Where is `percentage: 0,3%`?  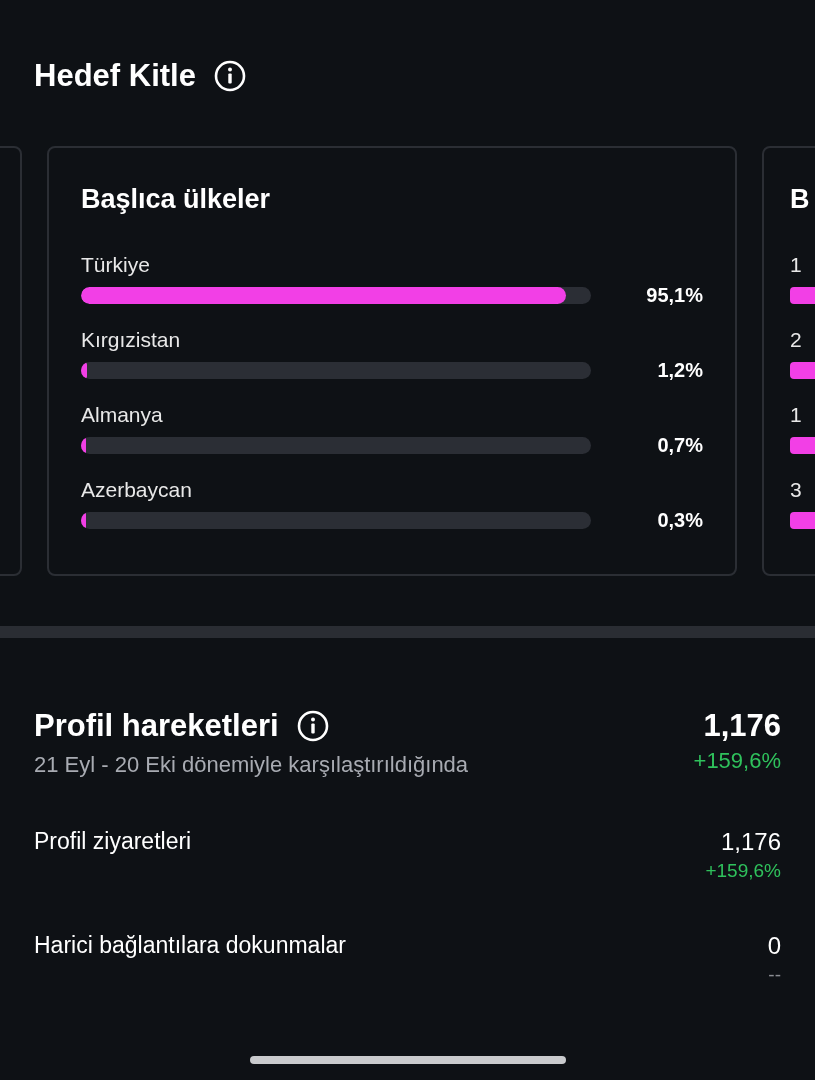 percentage: 0,3% is located at coordinates (680, 520).